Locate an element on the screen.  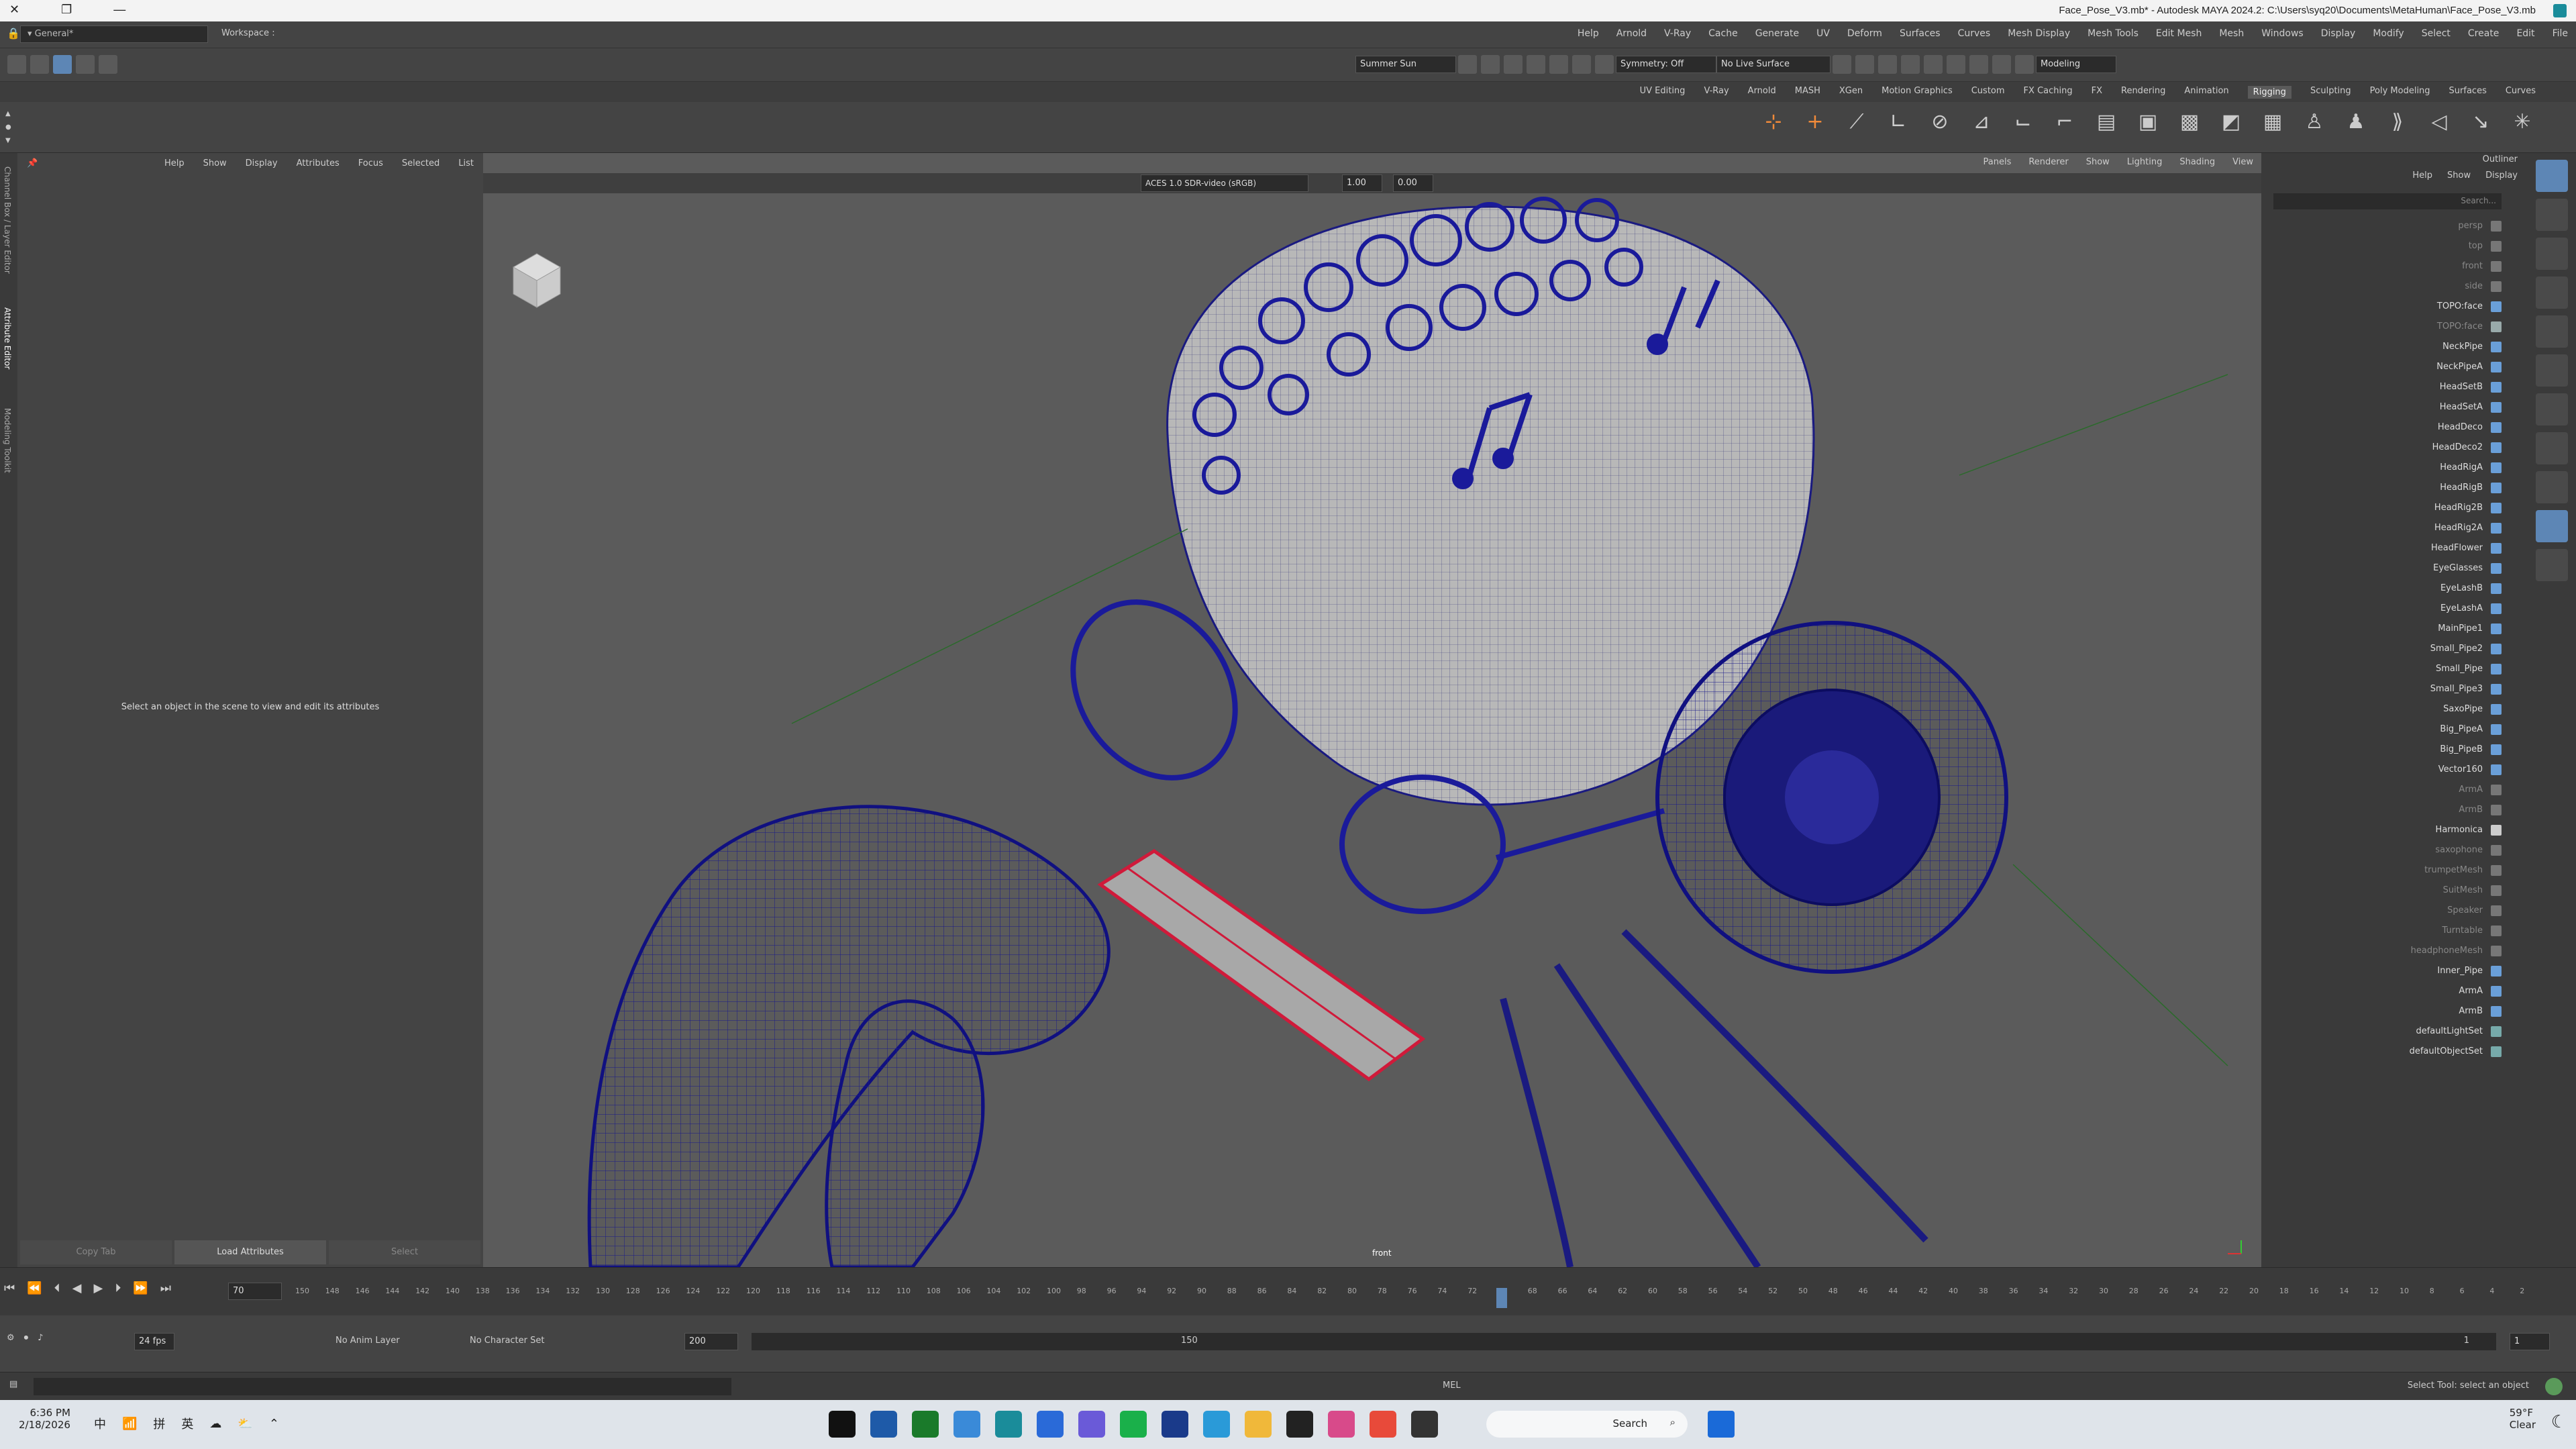
ipr-icon is located at coordinates (1490, 64).